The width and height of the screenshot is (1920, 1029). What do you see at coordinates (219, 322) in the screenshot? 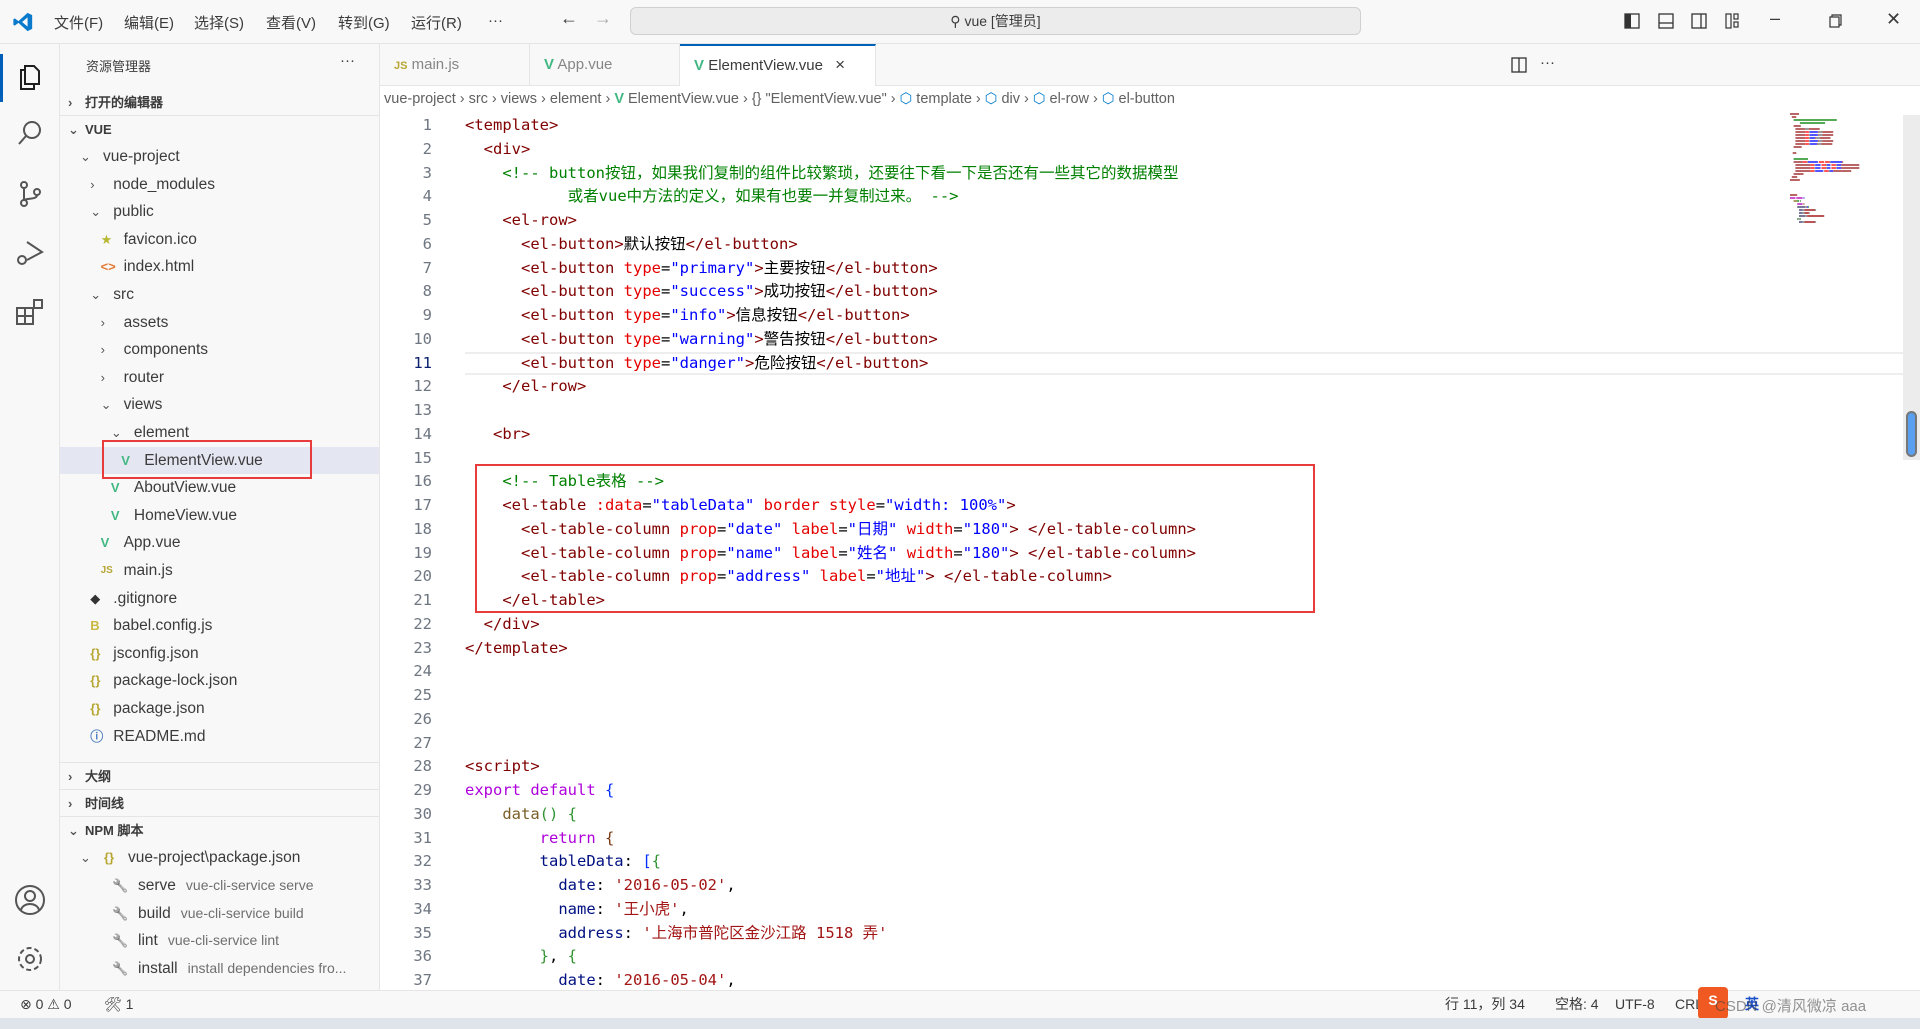
I see `tree-item: › assets` at bounding box center [219, 322].